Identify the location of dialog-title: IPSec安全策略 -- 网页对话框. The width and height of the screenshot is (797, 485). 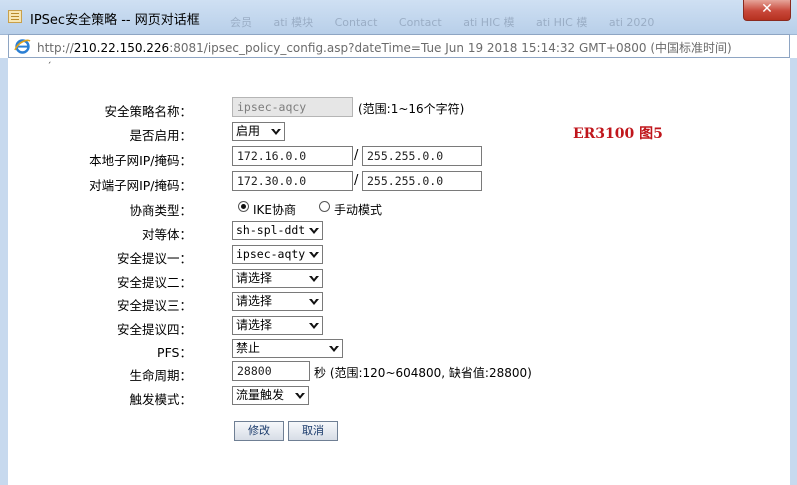
(115, 20).